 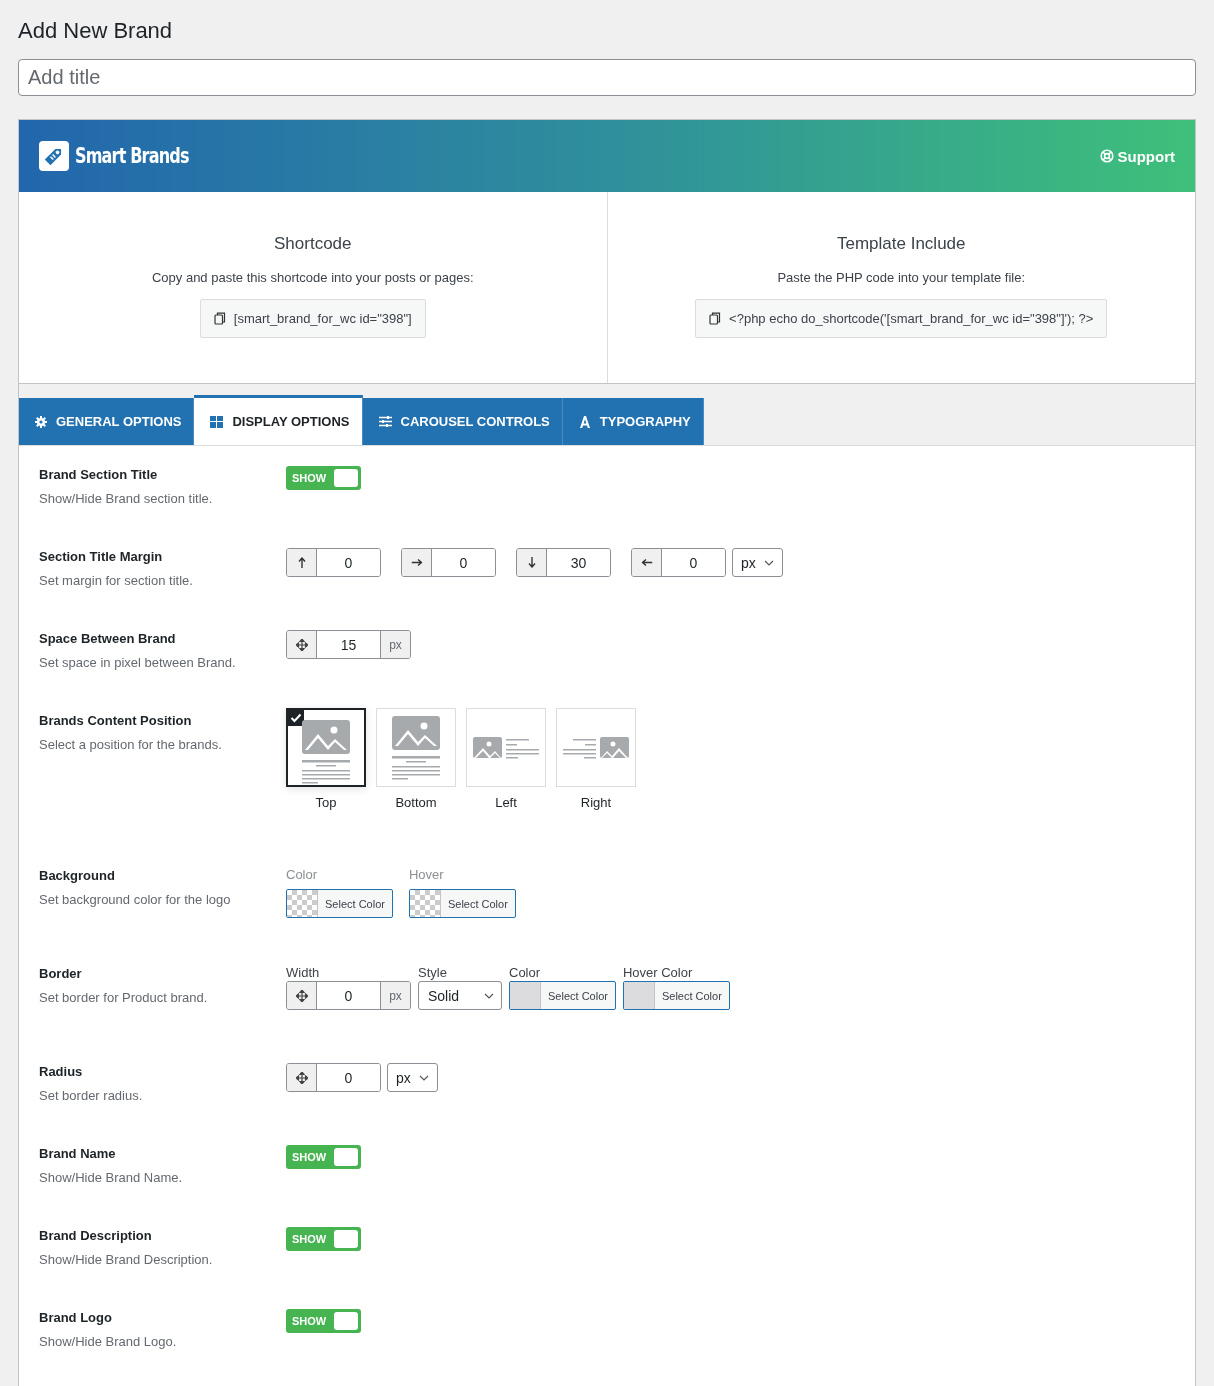 I want to click on gear-icon, so click(x=41, y=421).